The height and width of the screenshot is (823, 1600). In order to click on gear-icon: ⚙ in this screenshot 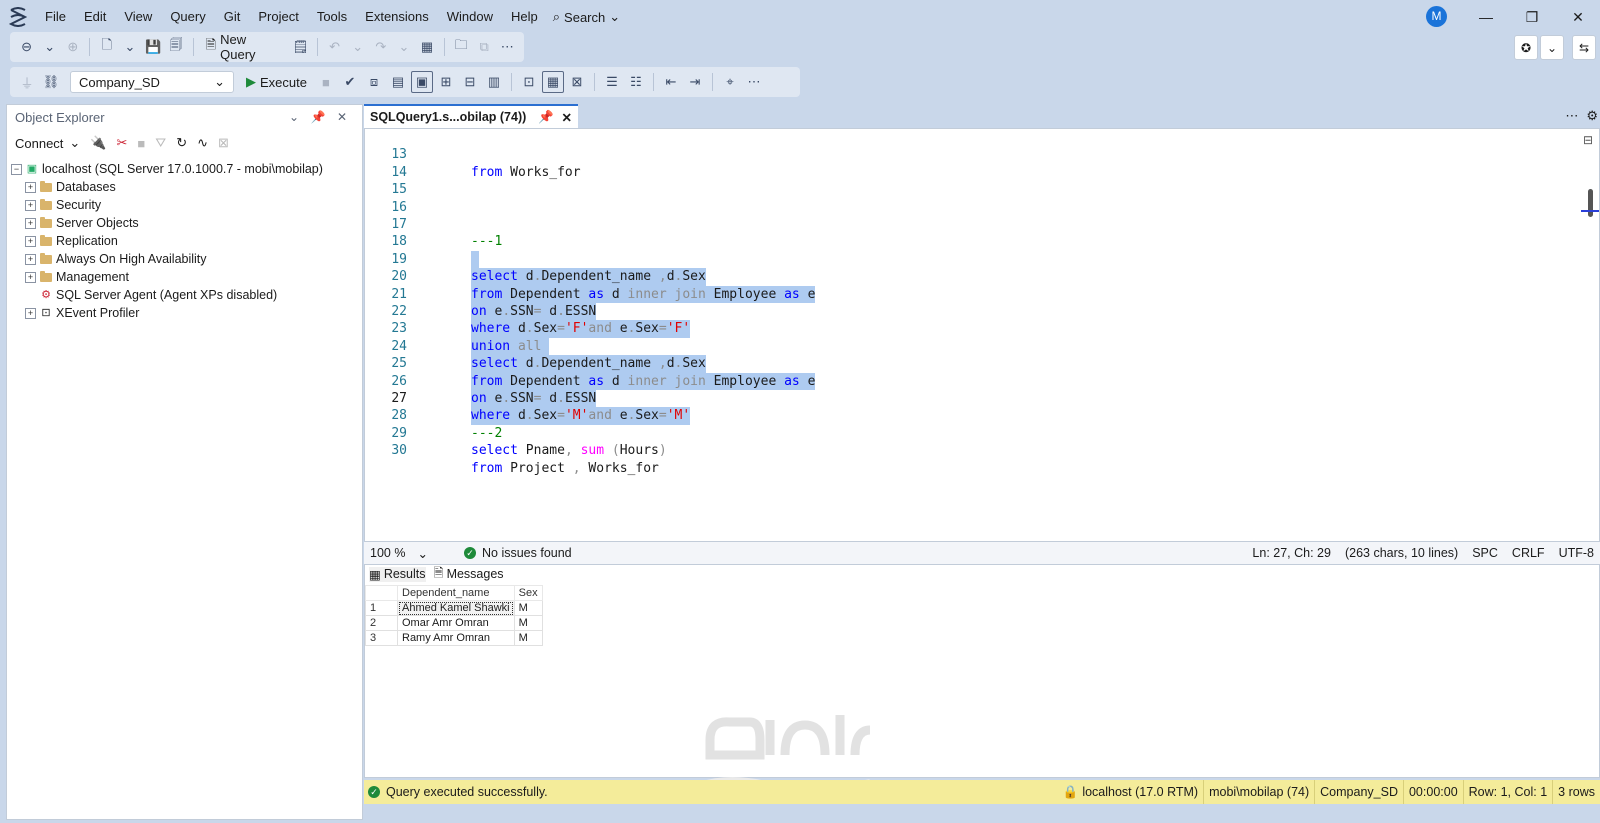, I will do `click(1592, 116)`.